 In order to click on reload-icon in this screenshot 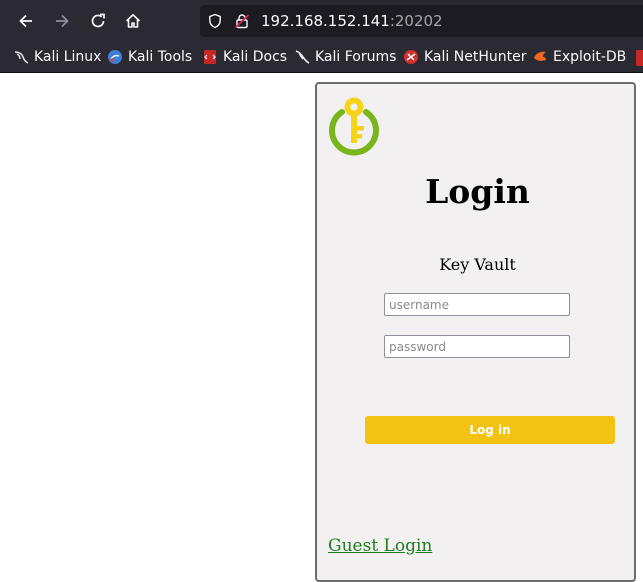, I will do `click(98, 20)`.